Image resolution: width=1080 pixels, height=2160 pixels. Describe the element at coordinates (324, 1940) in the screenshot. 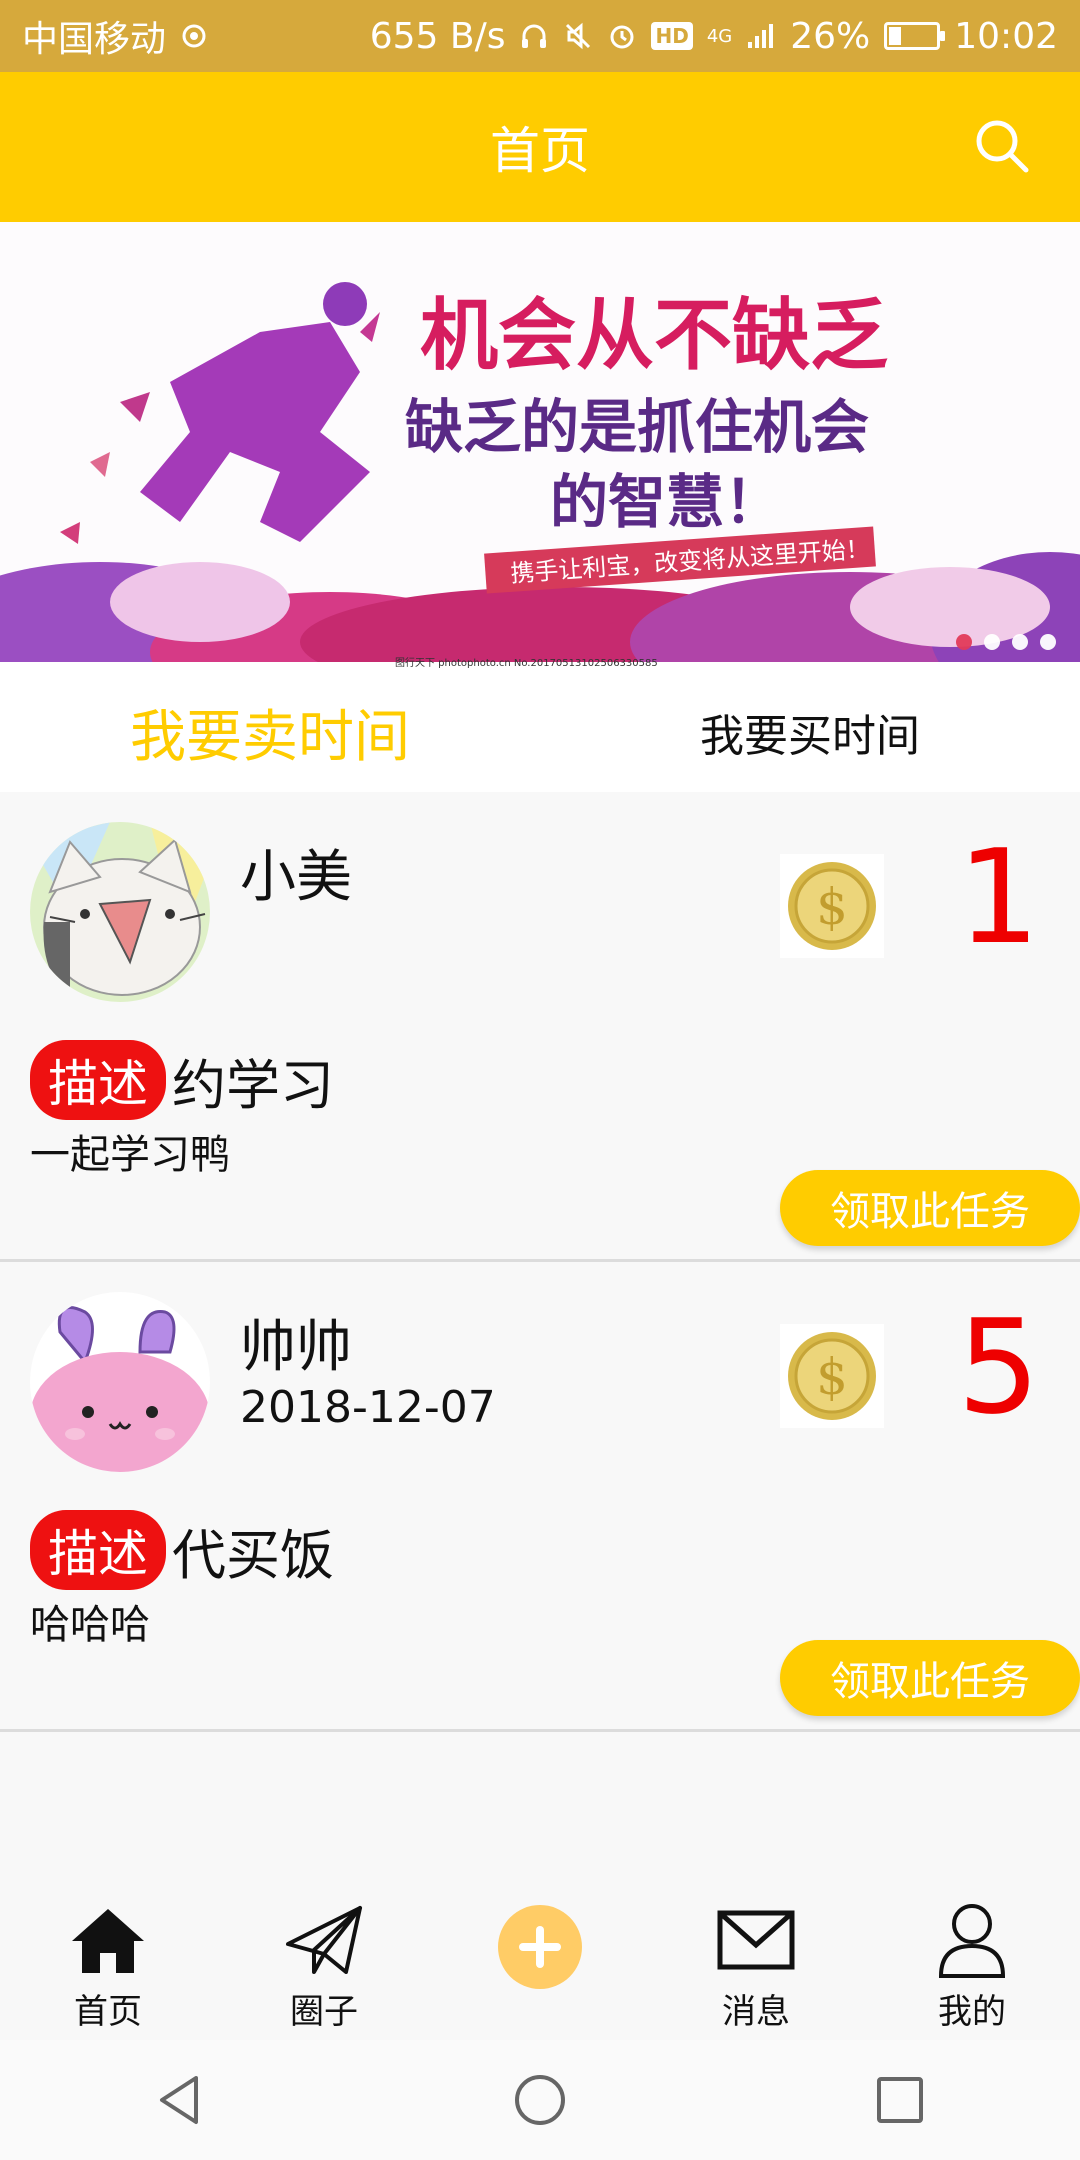

I see `paper-plane-icon` at that location.